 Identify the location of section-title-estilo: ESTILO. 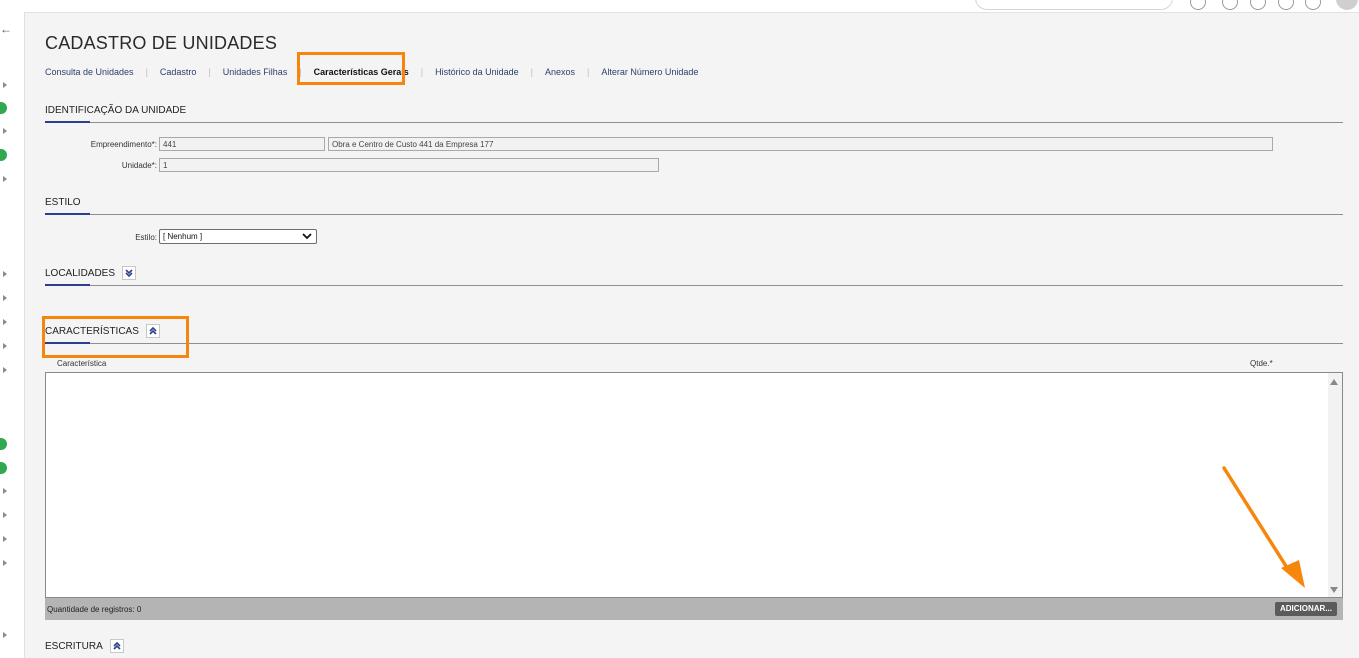
(63, 202).